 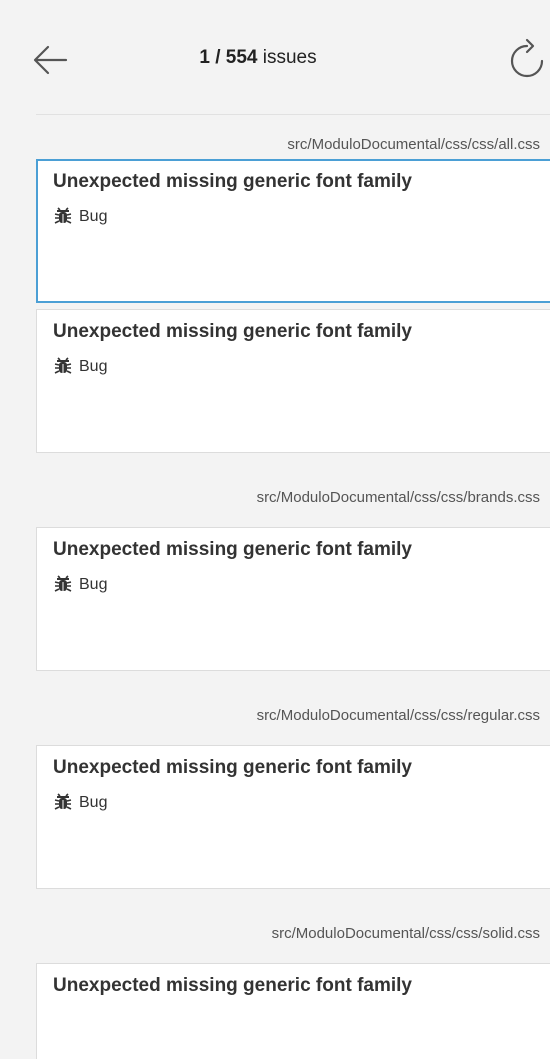 I want to click on file-path: src/ModuloDocumental/css/css/solid.css, so click(x=405, y=933).